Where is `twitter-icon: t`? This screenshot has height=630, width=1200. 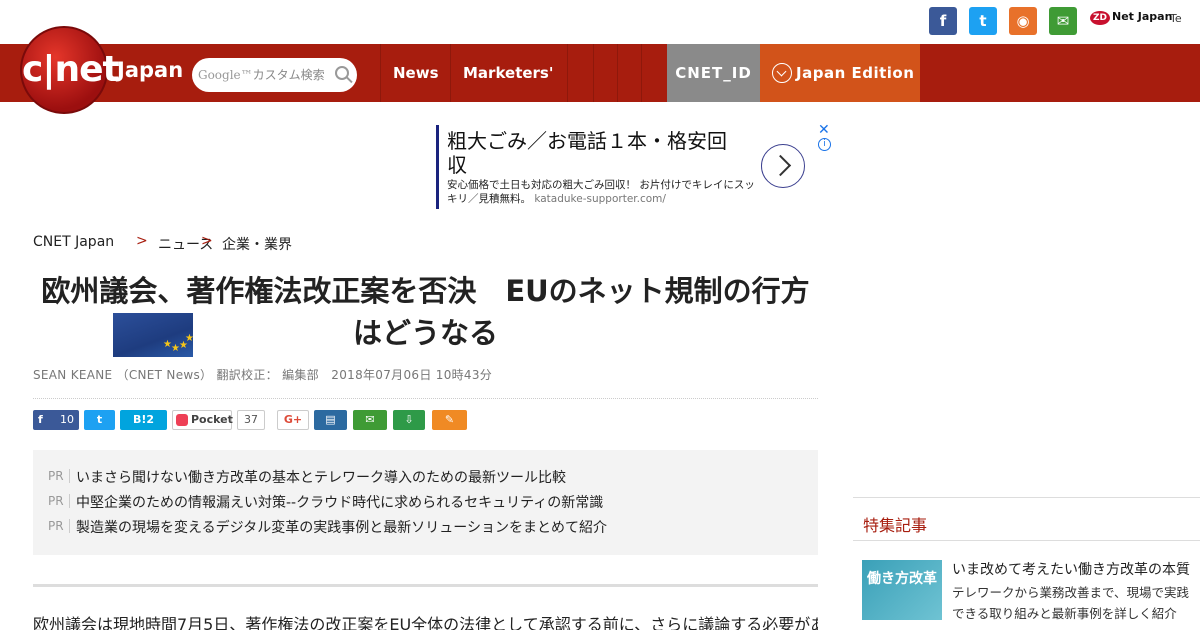
twitter-icon: t is located at coordinates (983, 21).